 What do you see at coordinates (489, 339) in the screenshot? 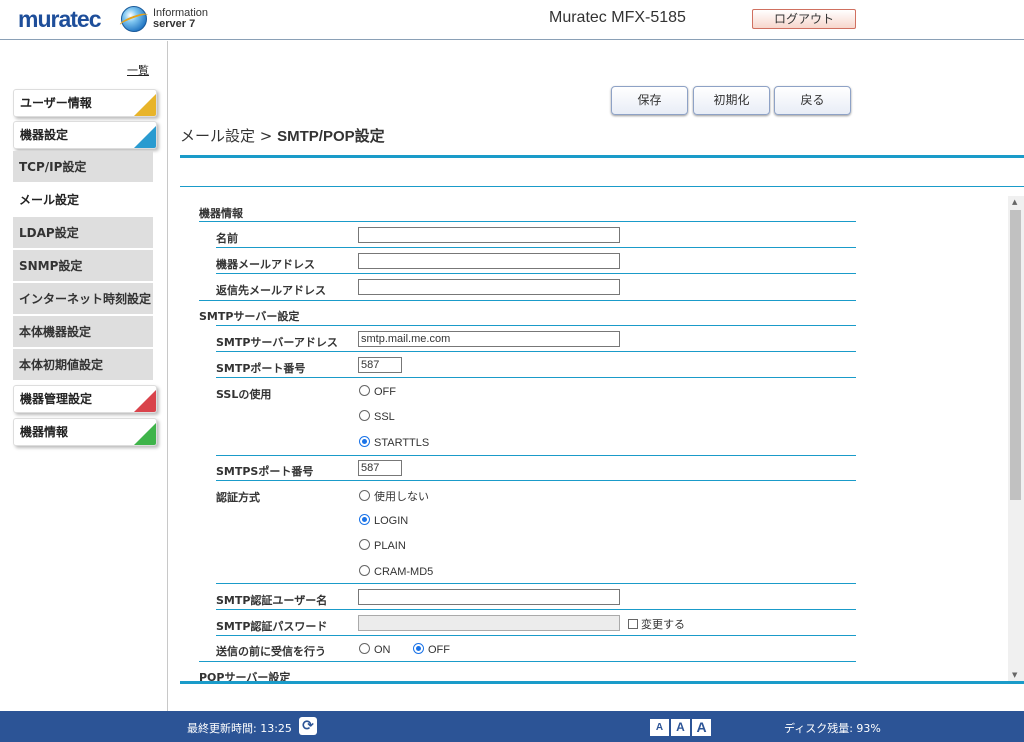
I see `smtp-address-field: smtp.mail.me.com` at bounding box center [489, 339].